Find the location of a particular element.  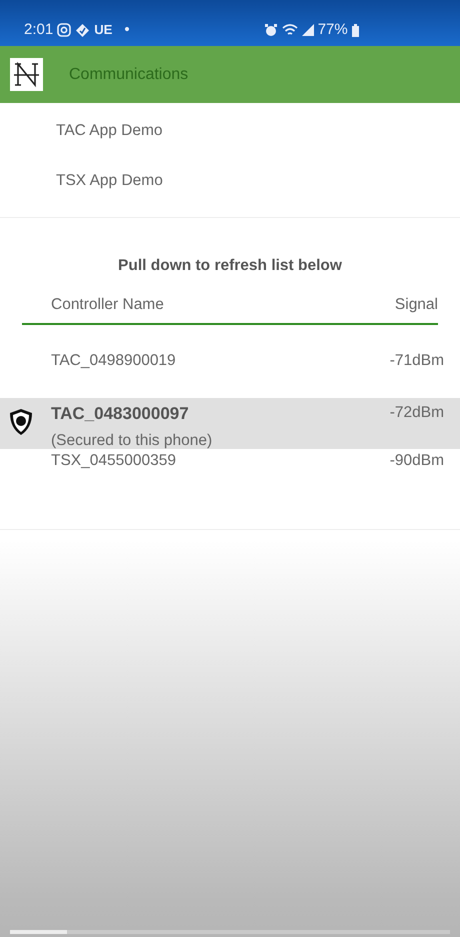

signal-strength: -90dBm is located at coordinates (417, 461).